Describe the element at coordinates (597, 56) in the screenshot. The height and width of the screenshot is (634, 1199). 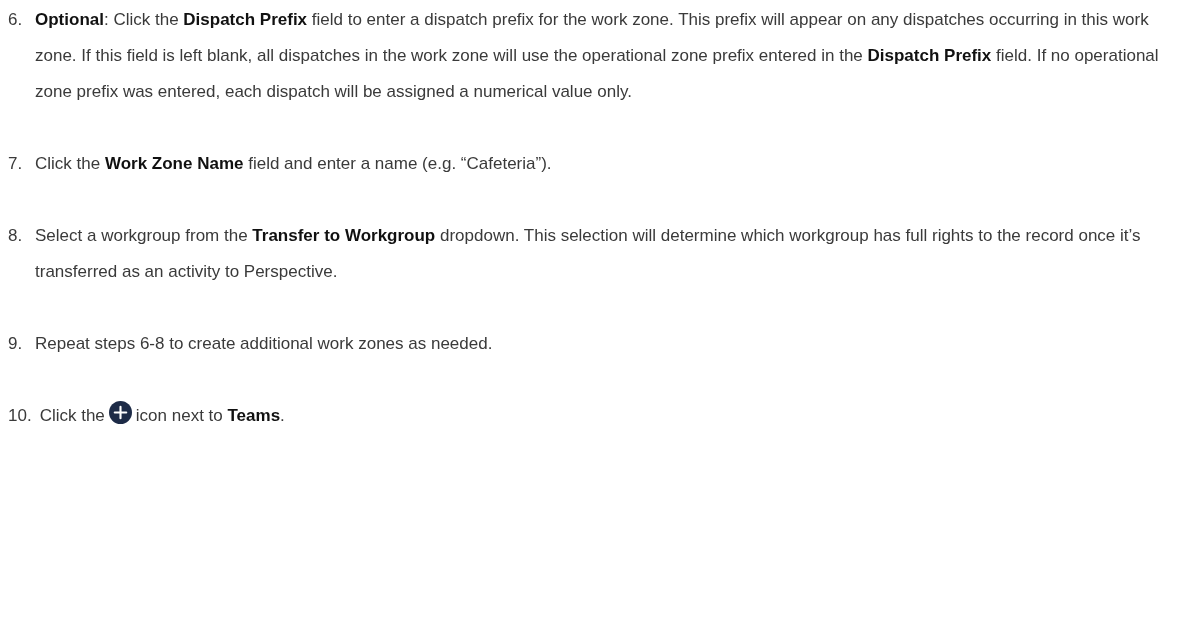
I see `step-text: Optional: Click the Dispatch Prefix field to enter a dispatch prefix for the work zone. This prefix will appear on any dispatches occurring in this work zone. If this field is left blank, all dispatches in the work zone will use the operational zone prefix entered in the Dispatch Prefix field. If no operational zone prefix was entered, each dispatch will be assigned a numerical value only.` at that location.